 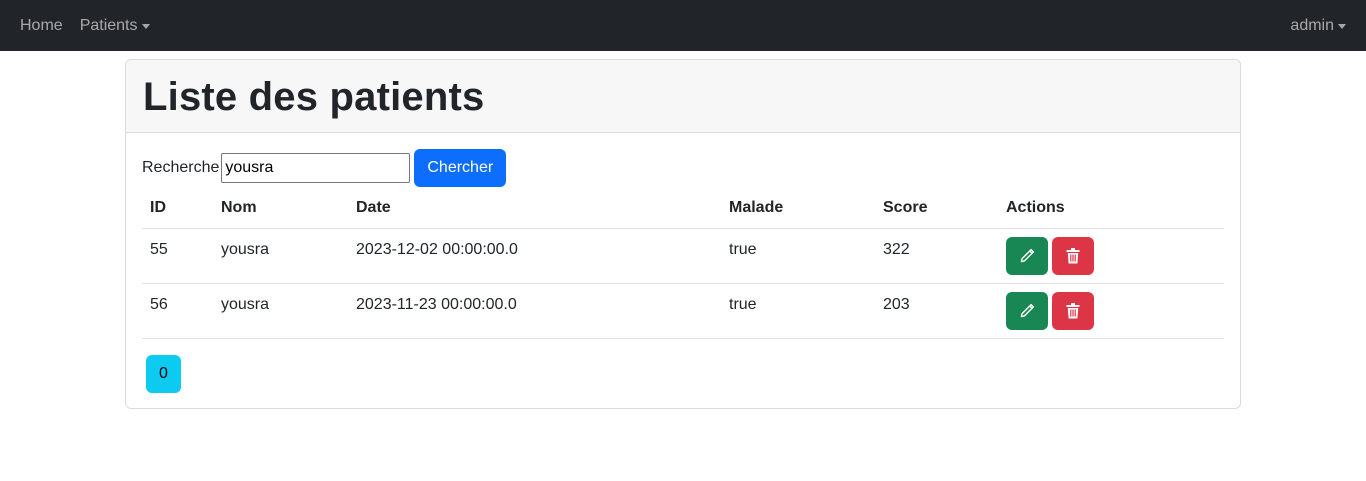 I want to click on table-row: 56 yousra 2023-11-23 00:00:00.0 true 203, so click(x=683, y=311).